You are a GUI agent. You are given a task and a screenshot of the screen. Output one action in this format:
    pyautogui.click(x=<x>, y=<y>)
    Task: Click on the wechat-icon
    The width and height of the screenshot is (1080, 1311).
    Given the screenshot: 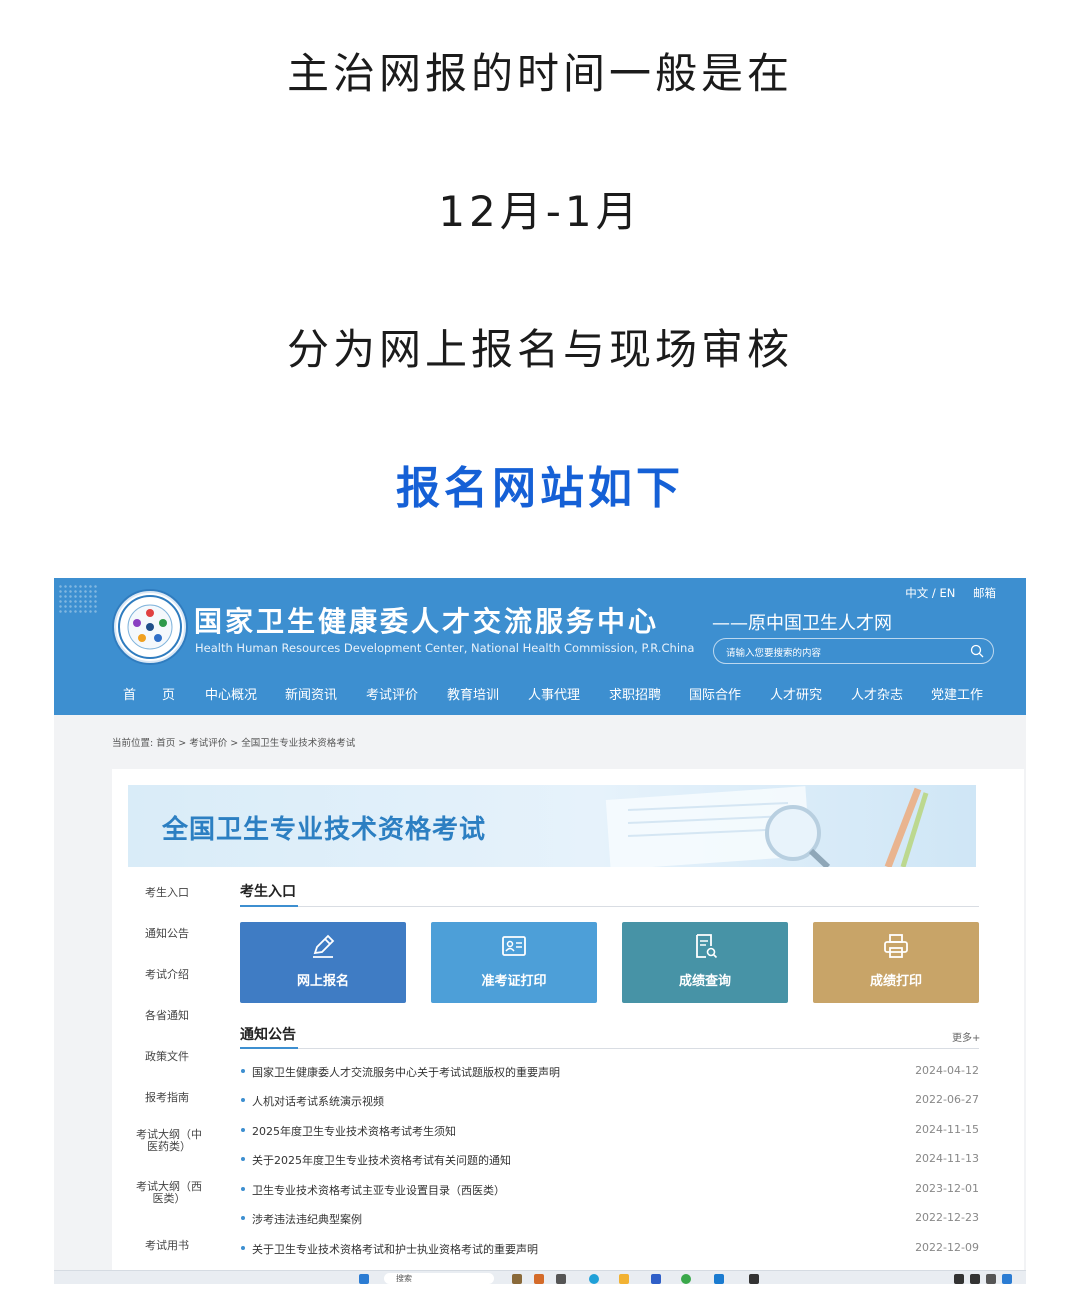 What is the action you would take?
    pyautogui.click(x=686, y=1279)
    